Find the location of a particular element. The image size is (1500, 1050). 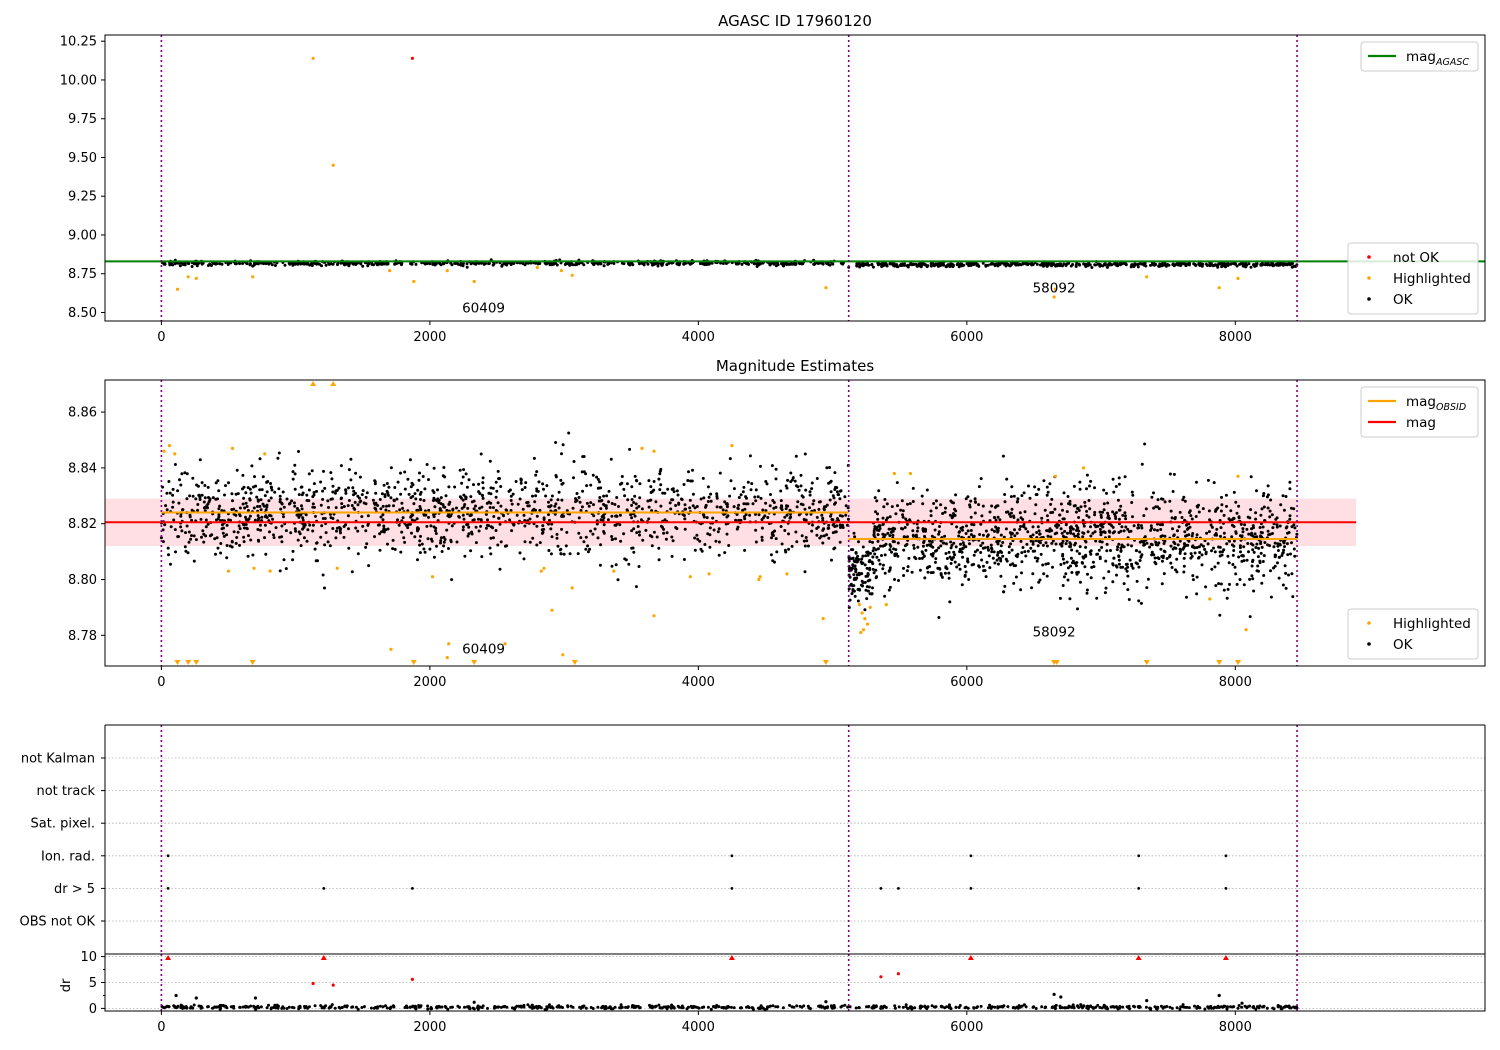

x-tick-label: 0 is located at coordinates (161, 682).